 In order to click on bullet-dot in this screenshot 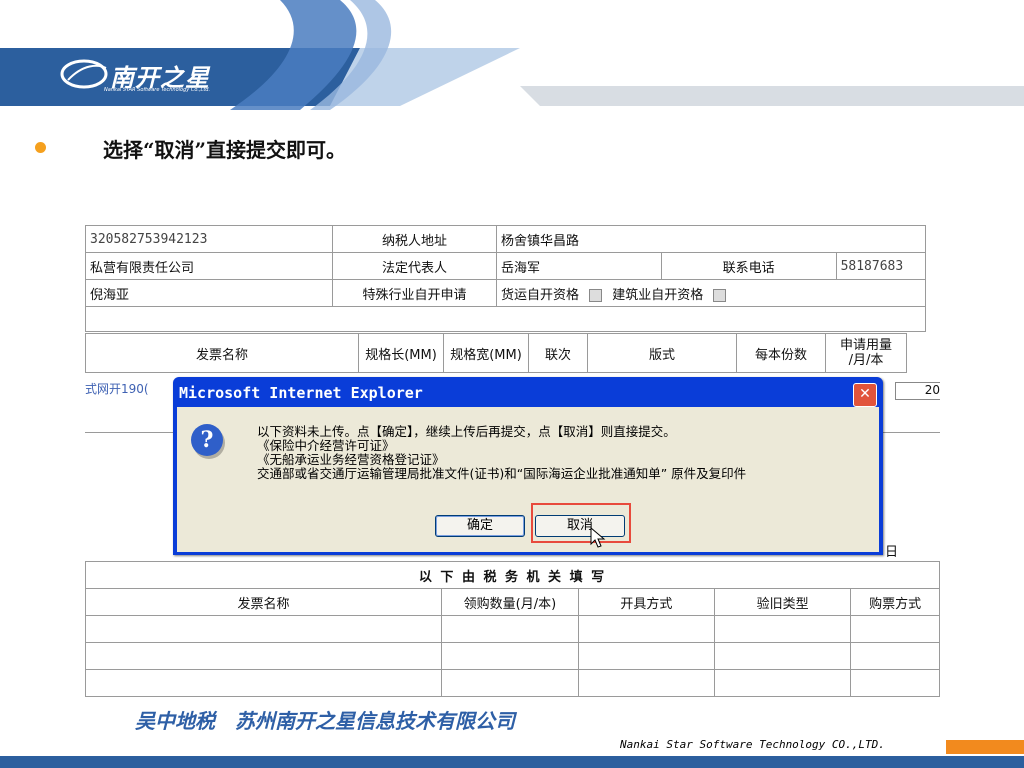, I will do `click(40, 147)`.